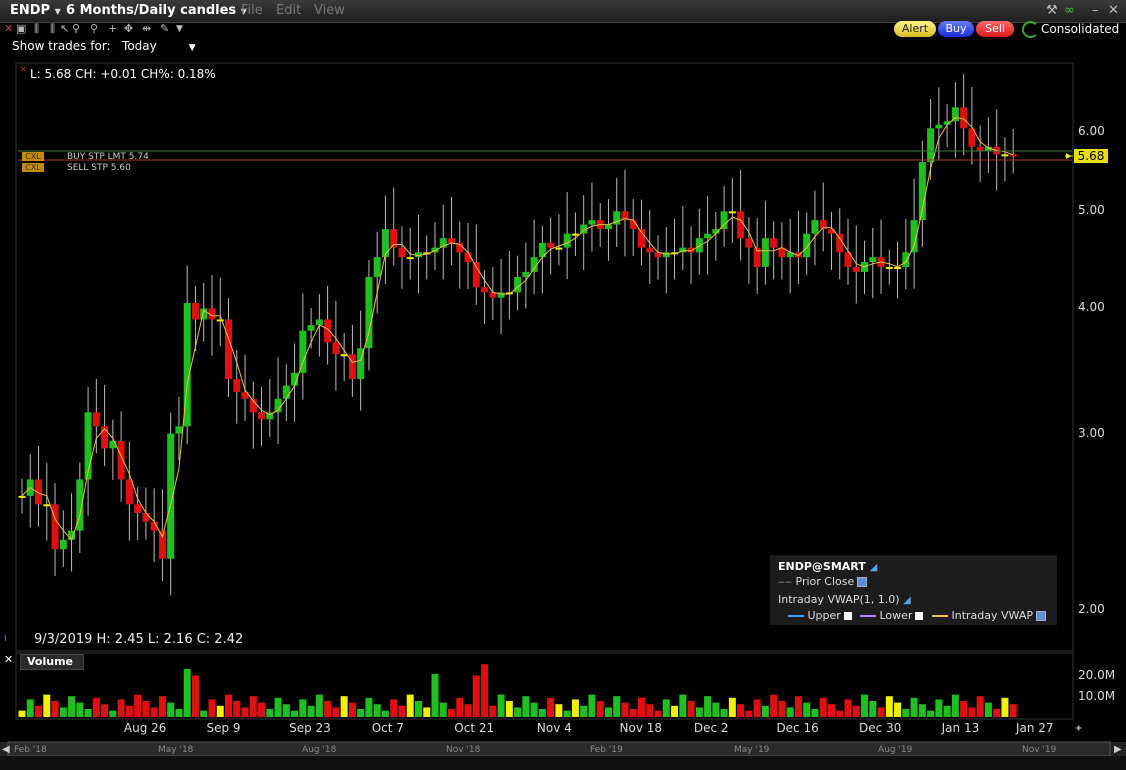 This screenshot has width=1126, height=770. I want to click on prior-close-label: Prior Close, so click(825, 581).